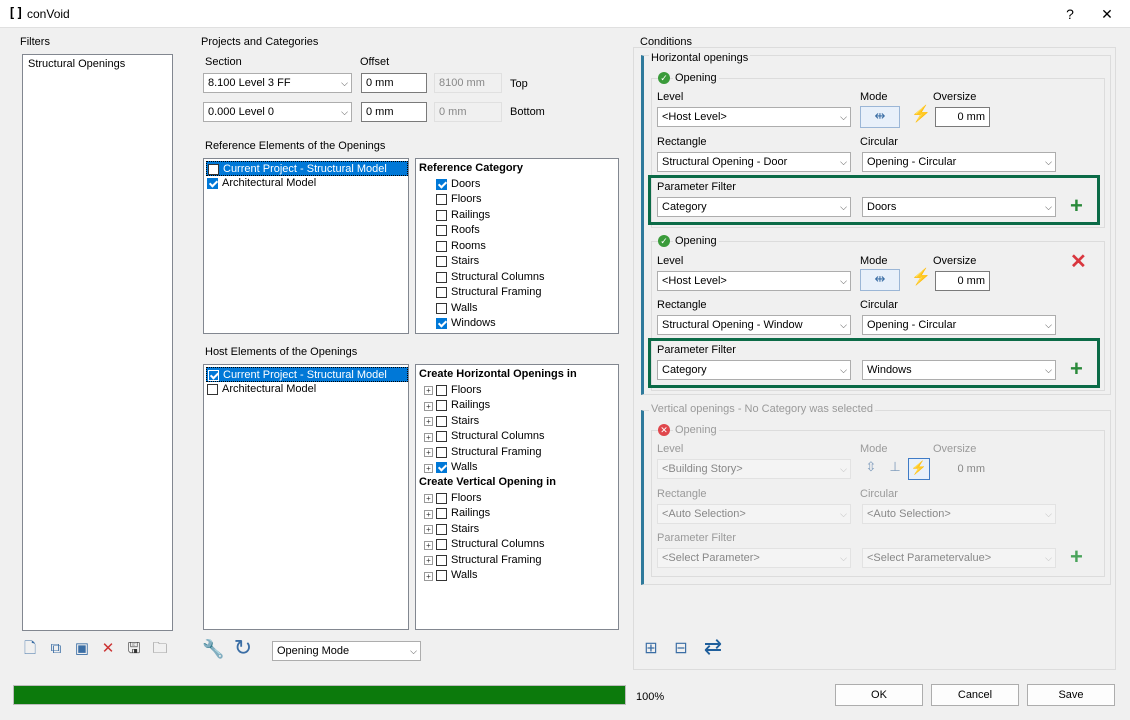 The image size is (1130, 720). What do you see at coordinates (879, 695) in the screenshot?
I see `ok-button: OK` at bounding box center [879, 695].